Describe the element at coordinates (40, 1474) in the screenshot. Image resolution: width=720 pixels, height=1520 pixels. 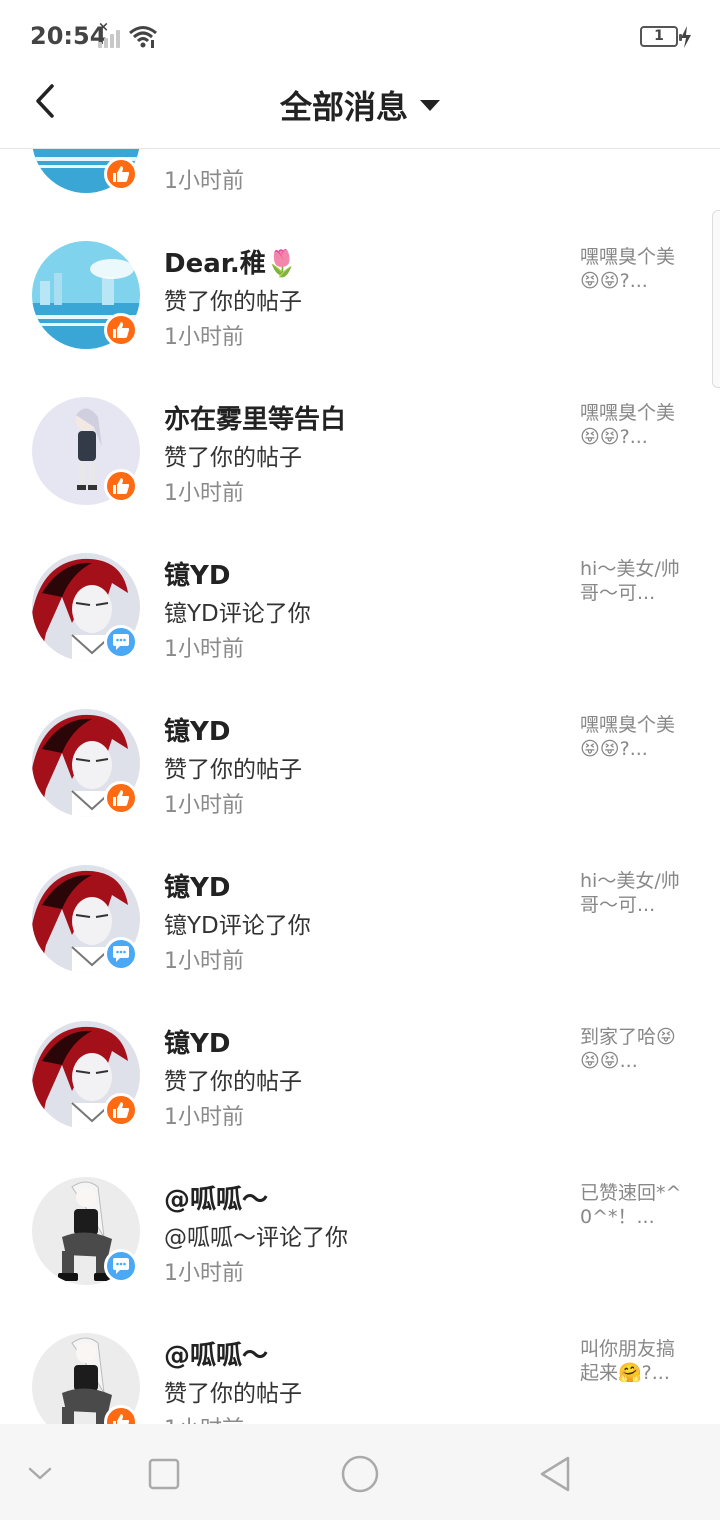
I see `nav-down-icon` at that location.